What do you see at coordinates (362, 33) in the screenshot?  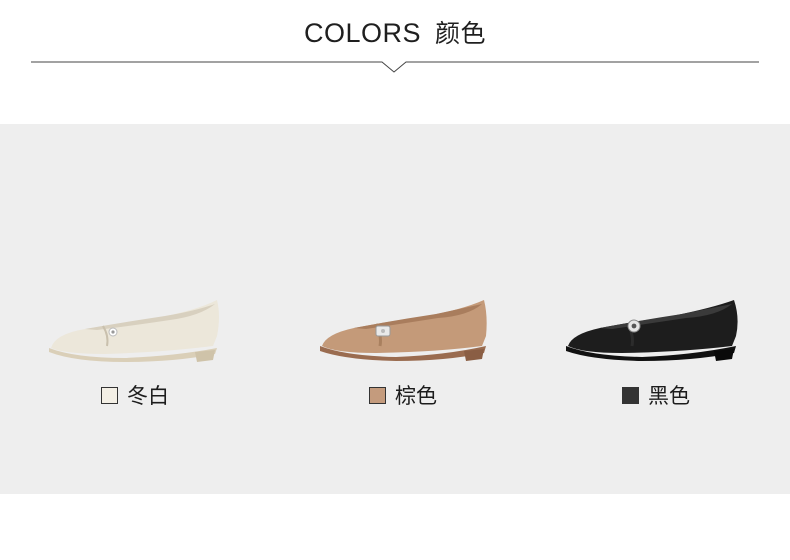 I see `section-title-en: COLORS` at bounding box center [362, 33].